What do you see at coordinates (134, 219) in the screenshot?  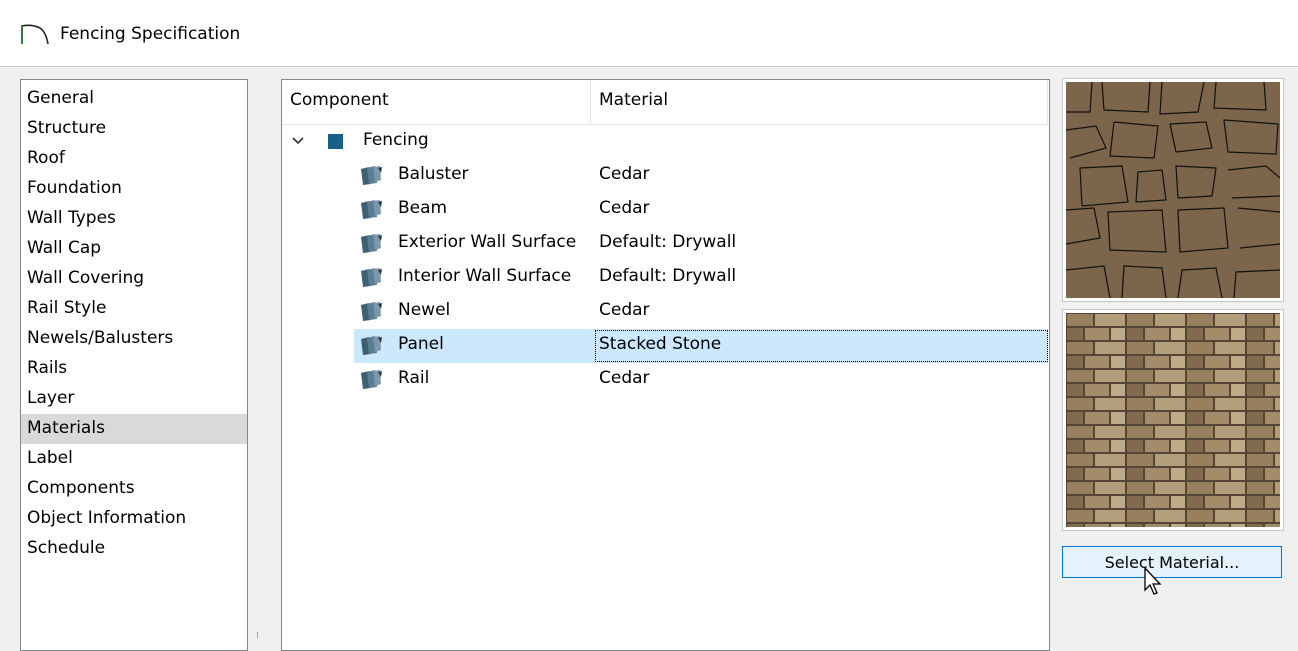 I see `sidebar-item-wall-types: Wall Types` at bounding box center [134, 219].